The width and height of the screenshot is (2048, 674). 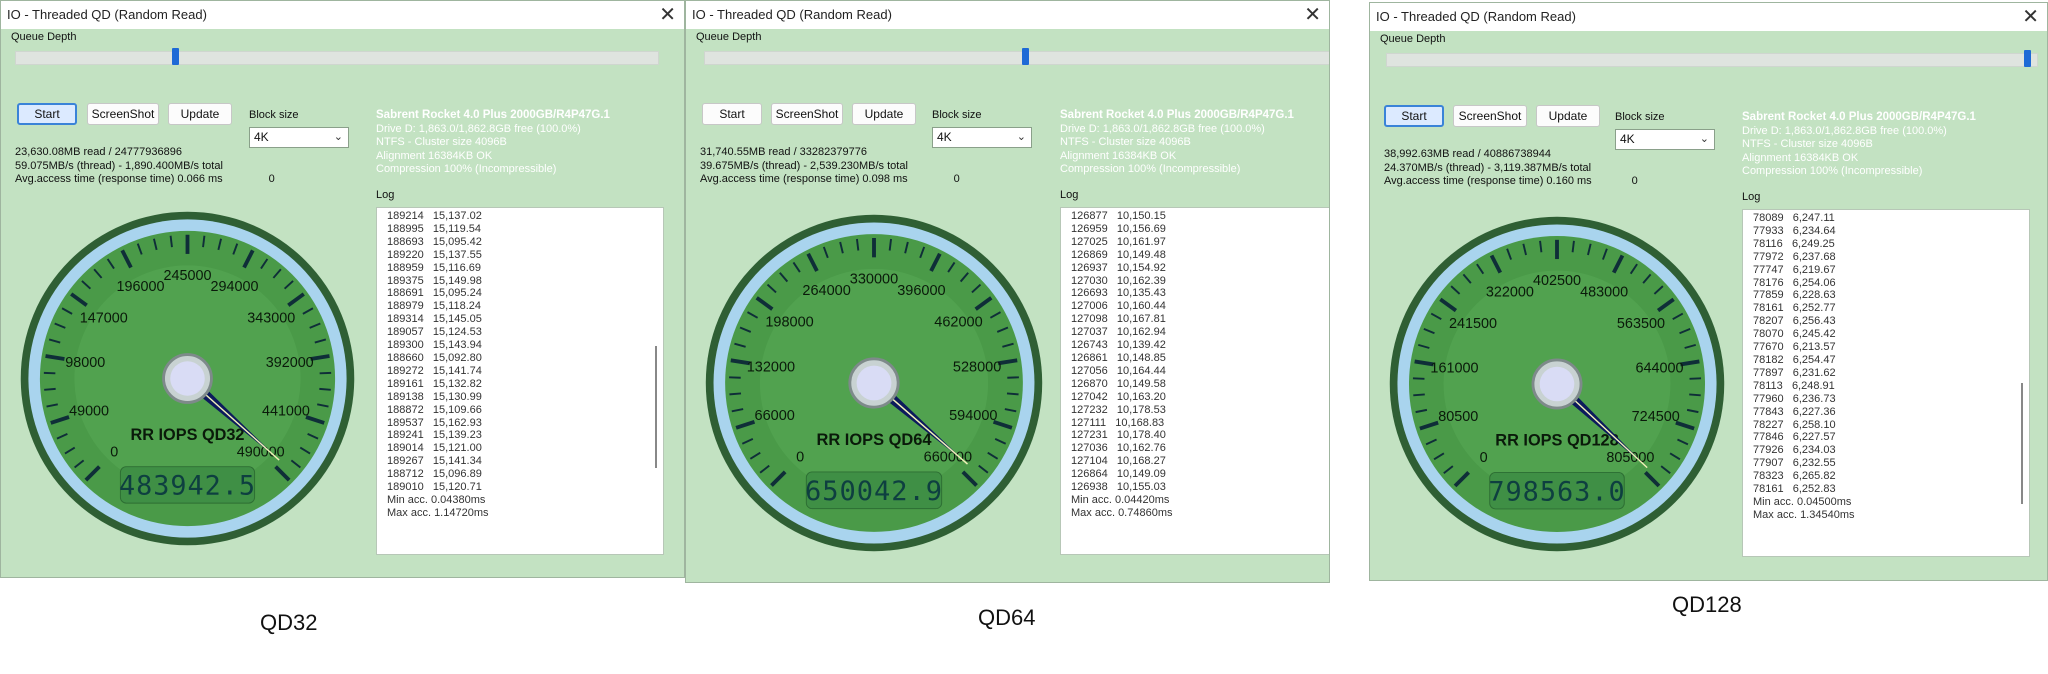 What do you see at coordinates (434, 254) in the screenshot?
I see `log-entry: 189220 15,137.55` at bounding box center [434, 254].